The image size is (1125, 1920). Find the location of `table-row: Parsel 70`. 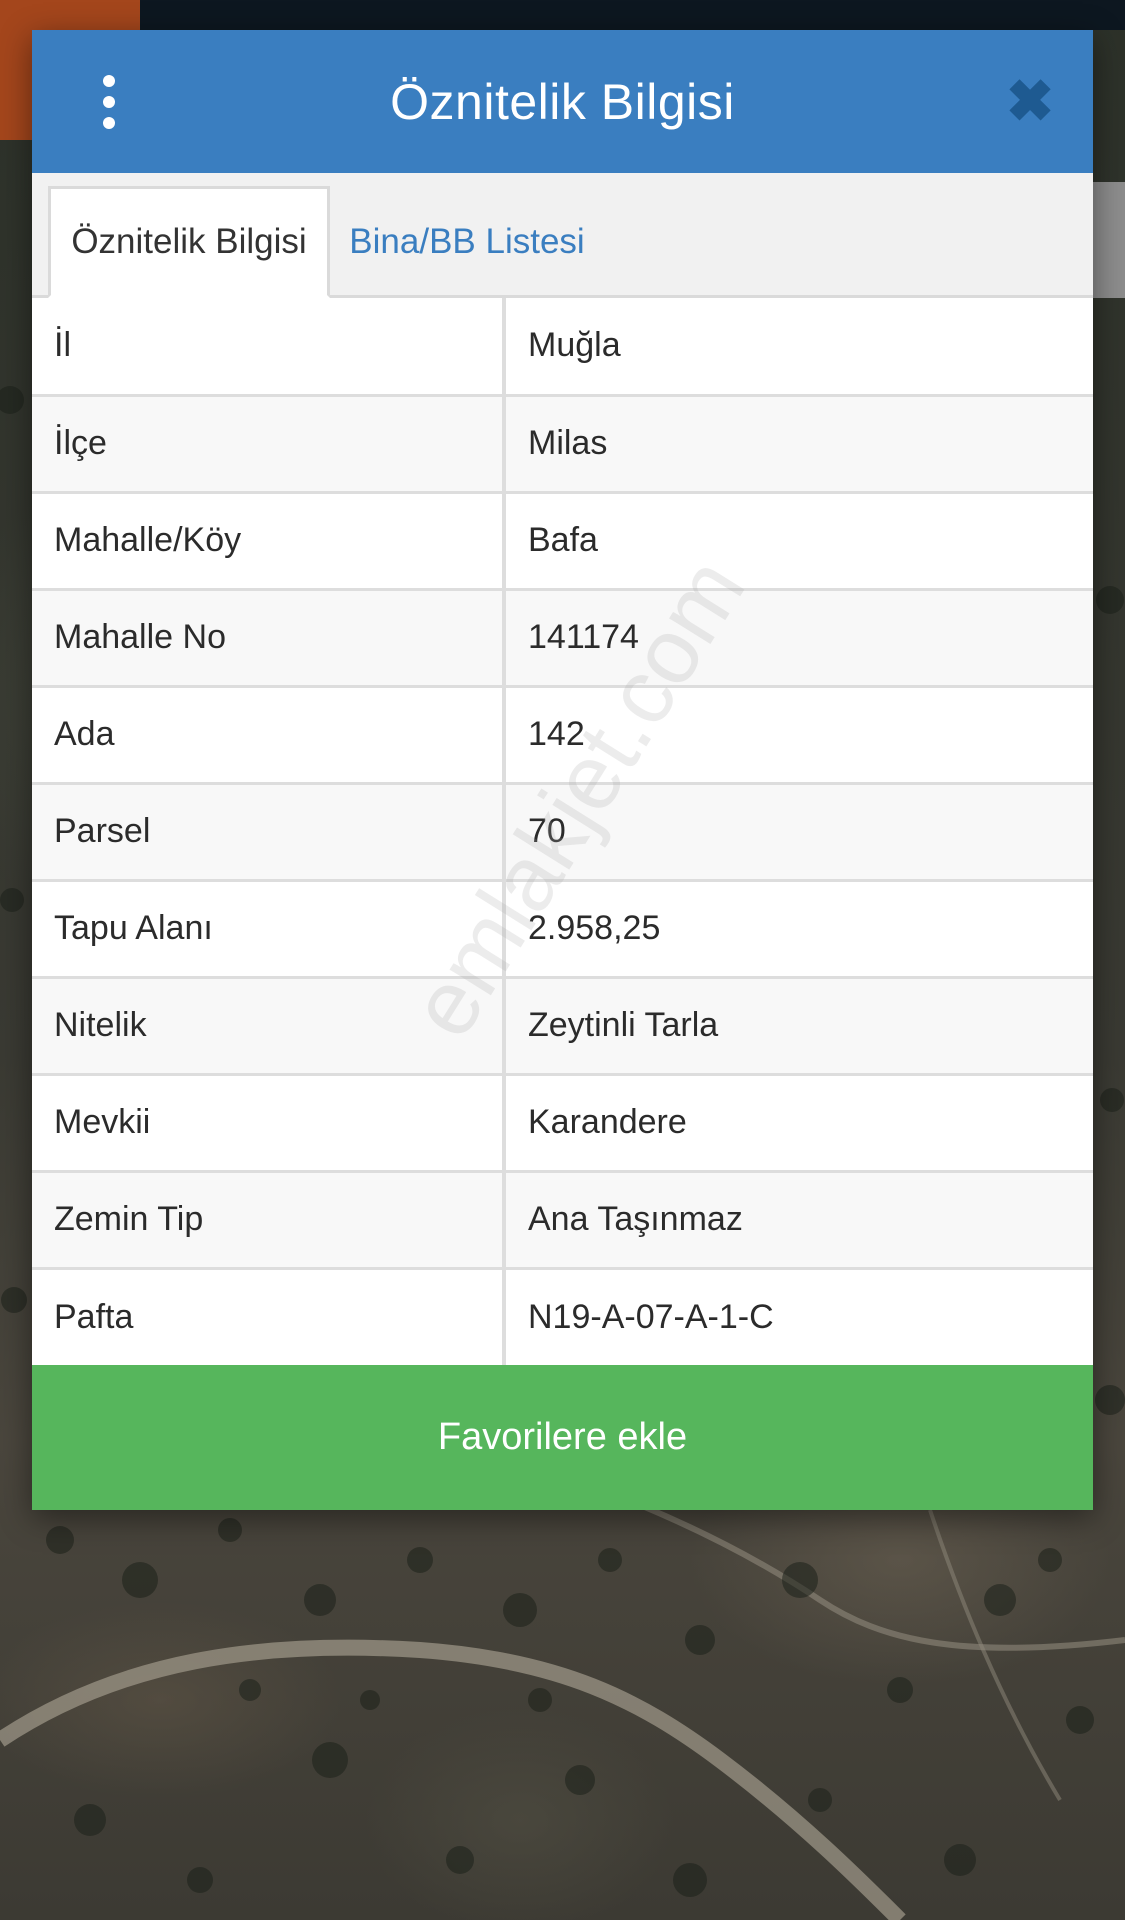

table-row: Parsel 70 is located at coordinates (562, 832).